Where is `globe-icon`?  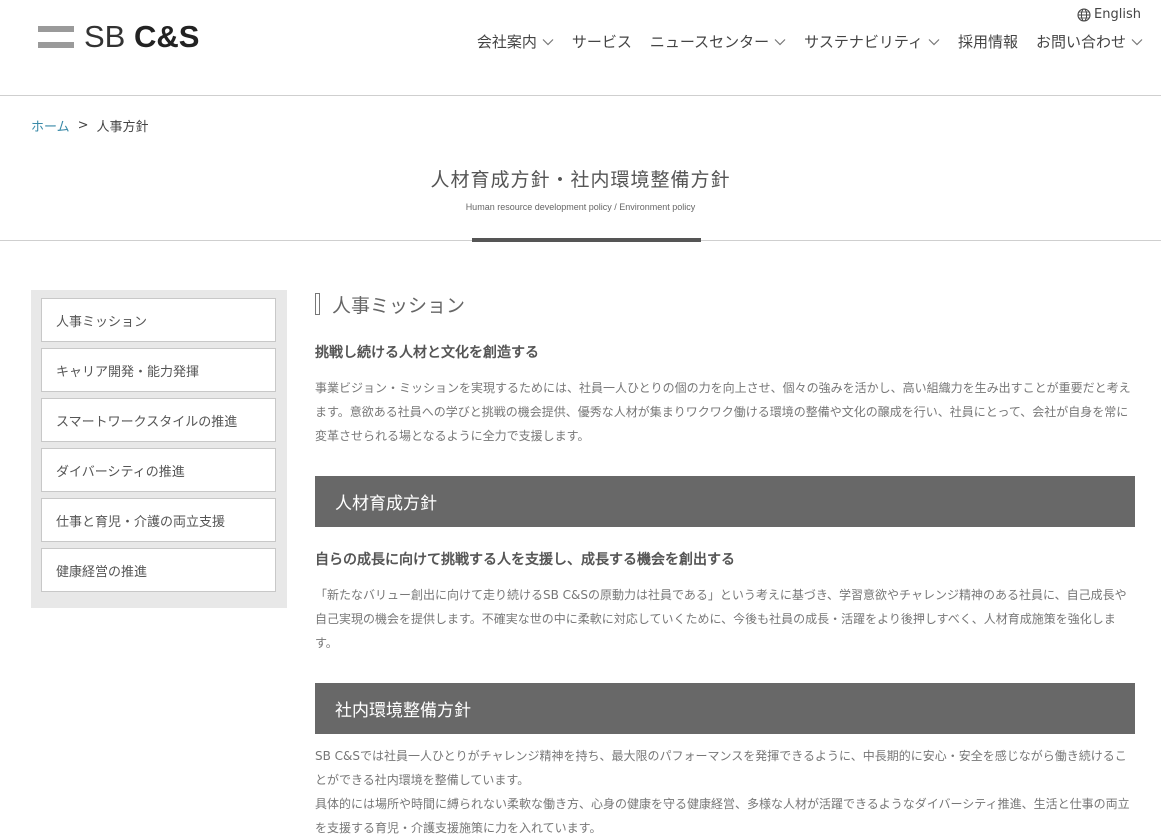
globe-icon is located at coordinates (1084, 14).